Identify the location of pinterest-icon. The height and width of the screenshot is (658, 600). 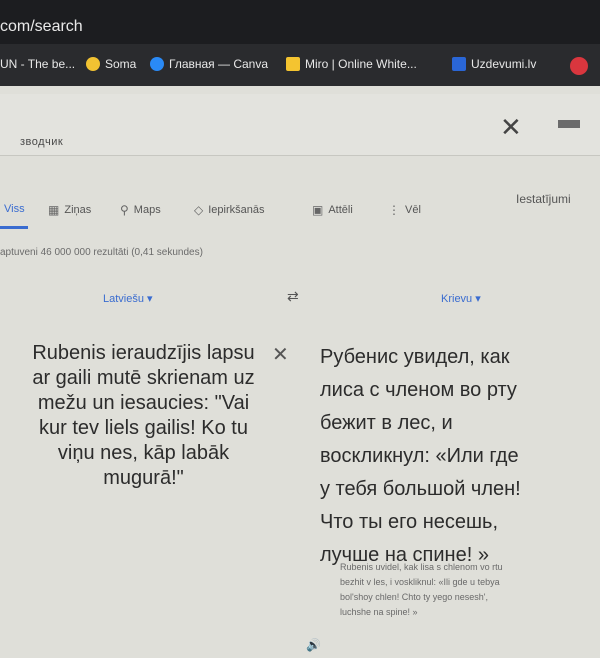
(579, 66).